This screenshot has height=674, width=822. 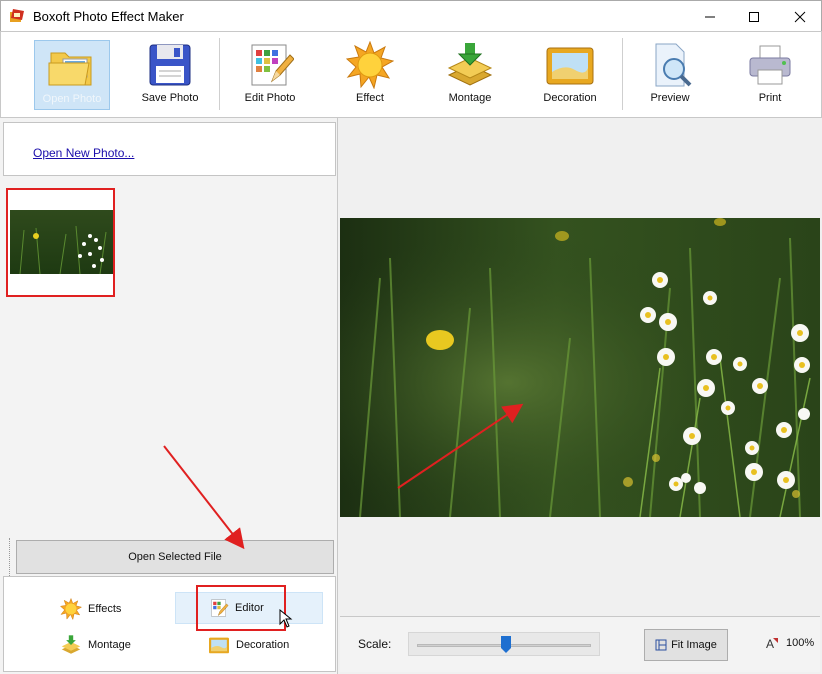 I want to click on open-photo-label: Open Photo, so click(x=72, y=99).